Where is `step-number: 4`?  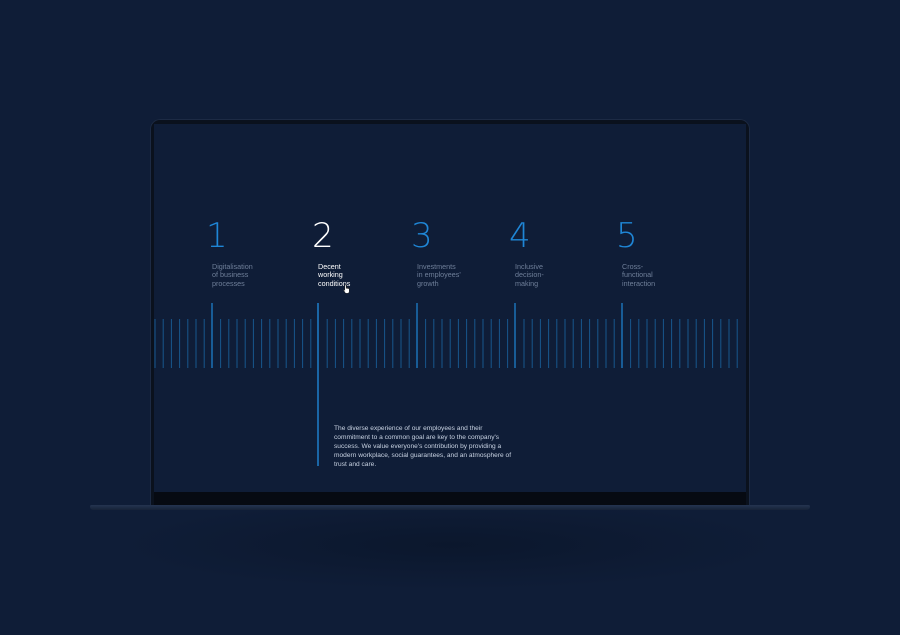
step-number: 4 is located at coordinates (520, 236).